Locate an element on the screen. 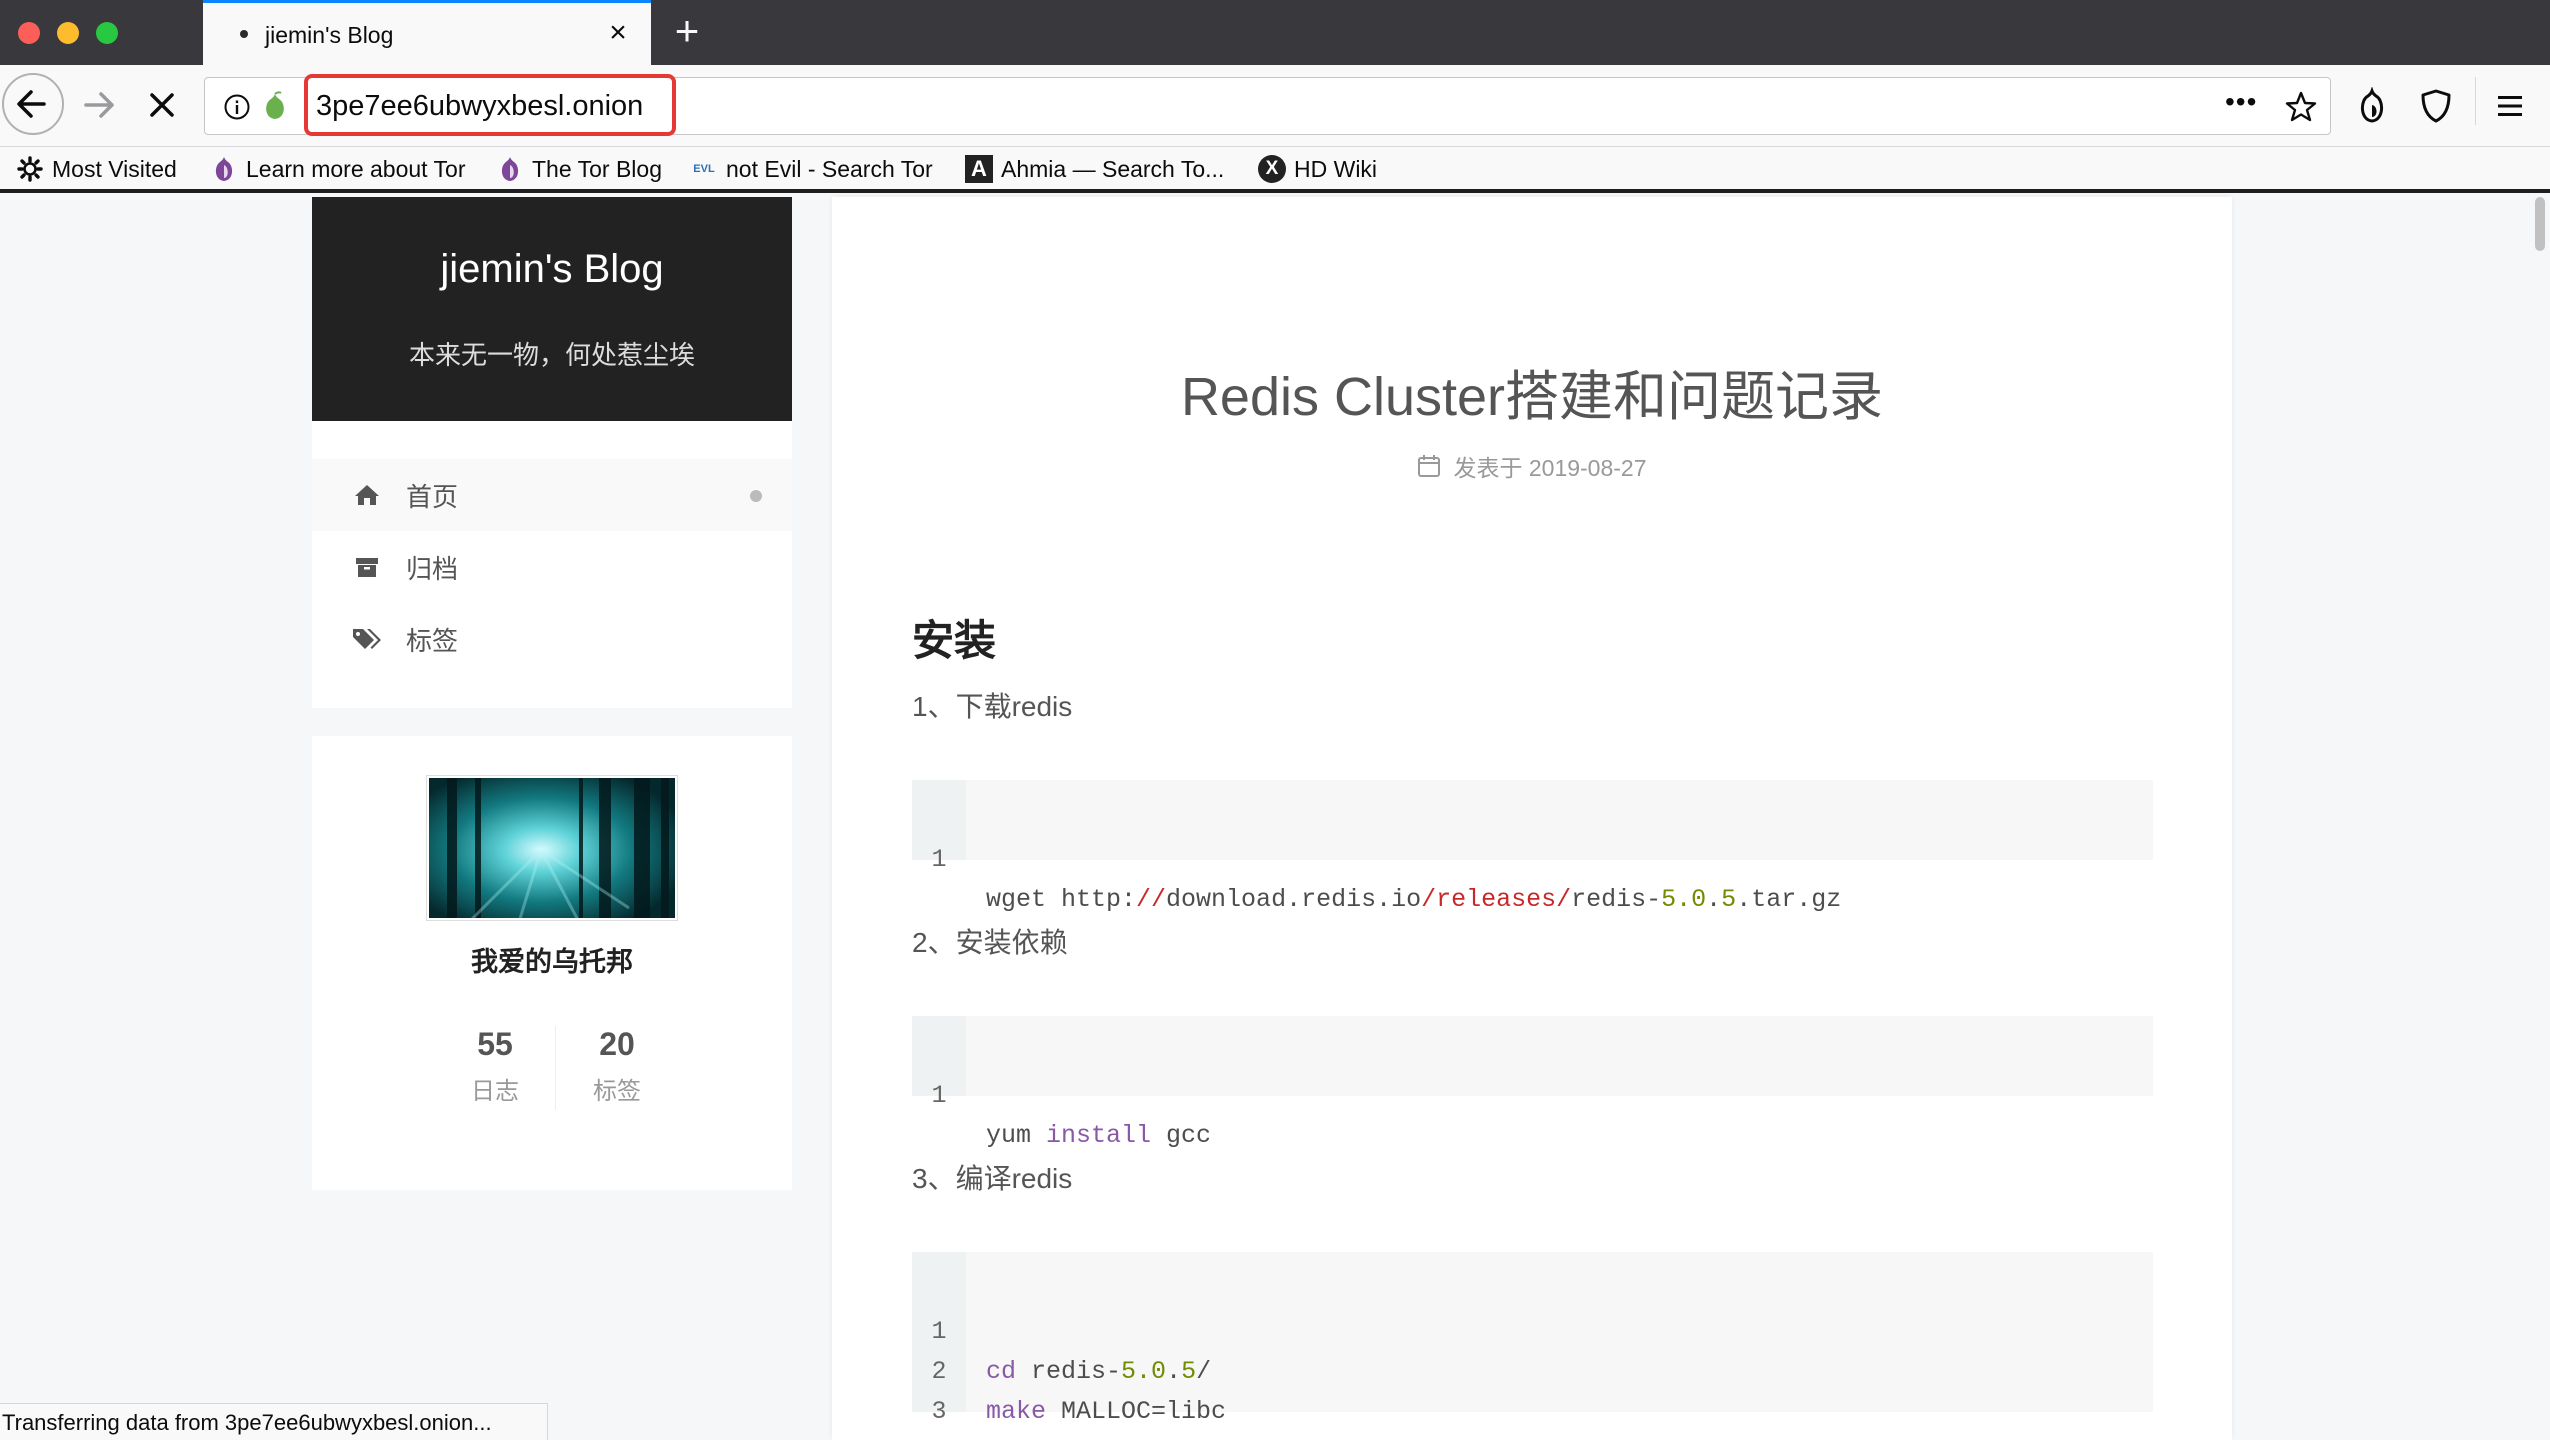 This screenshot has width=2550, height=1440. menu-item-home: 首页 is located at coordinates (552, 495).